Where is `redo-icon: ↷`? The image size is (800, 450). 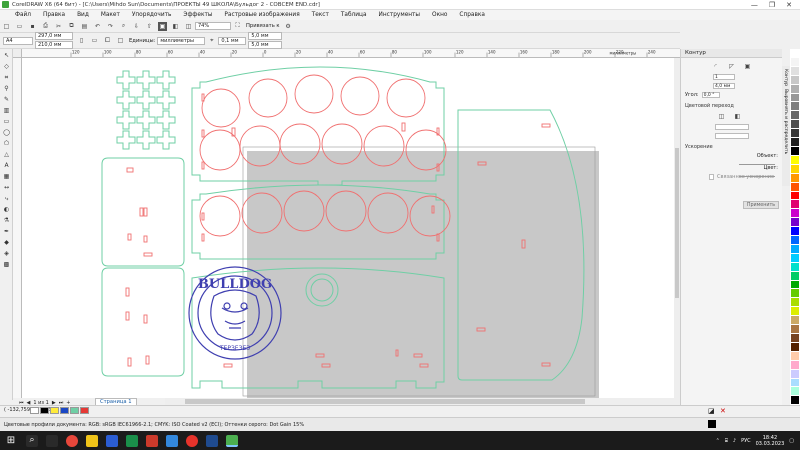 redo-icon: ↷ is located at coordinates (110, 26).